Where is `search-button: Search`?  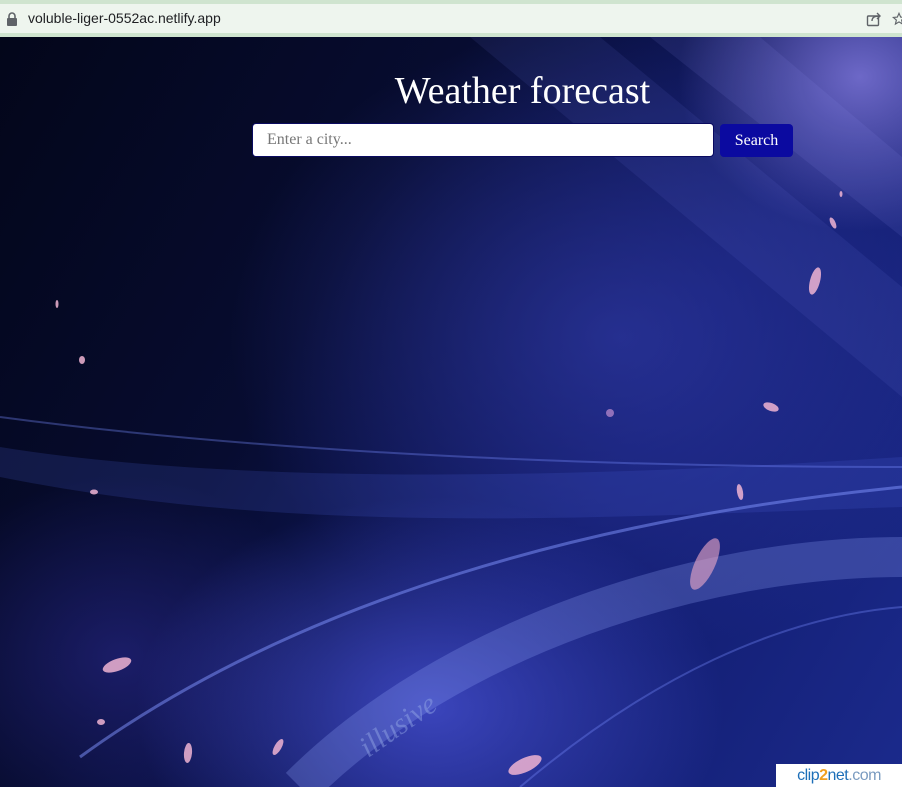 search-button: Search is located at coordinates (756, 140).